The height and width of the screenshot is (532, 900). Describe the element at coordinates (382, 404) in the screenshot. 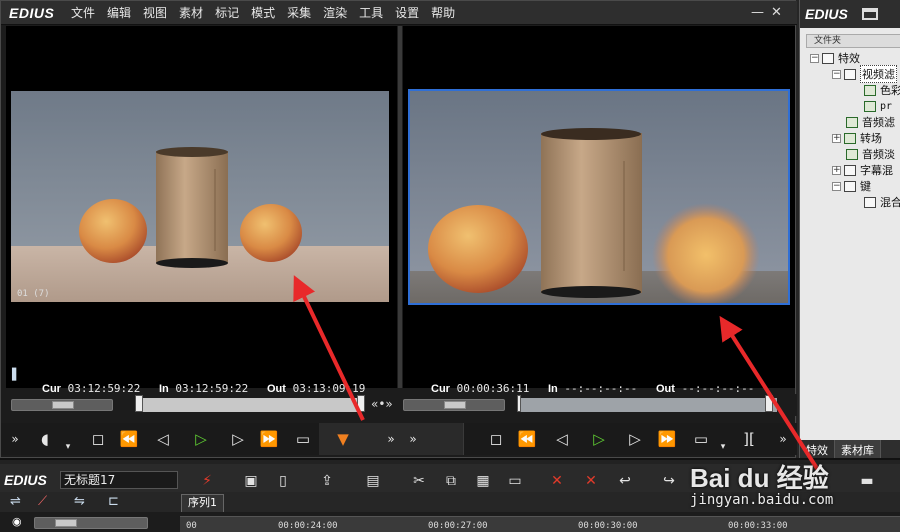

I see `link-icon: «•»` at that location.